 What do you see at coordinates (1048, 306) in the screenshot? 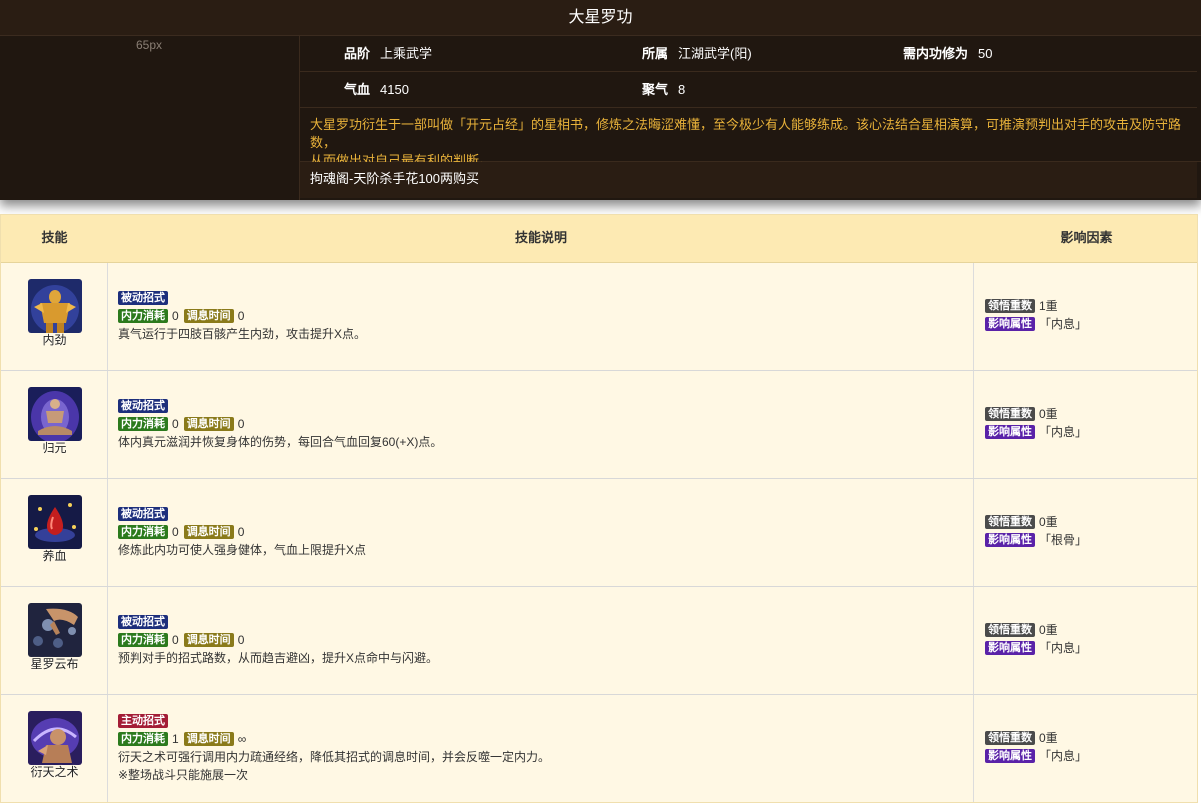
I see `level-value: 1重` at bounding box center [1048, 306].